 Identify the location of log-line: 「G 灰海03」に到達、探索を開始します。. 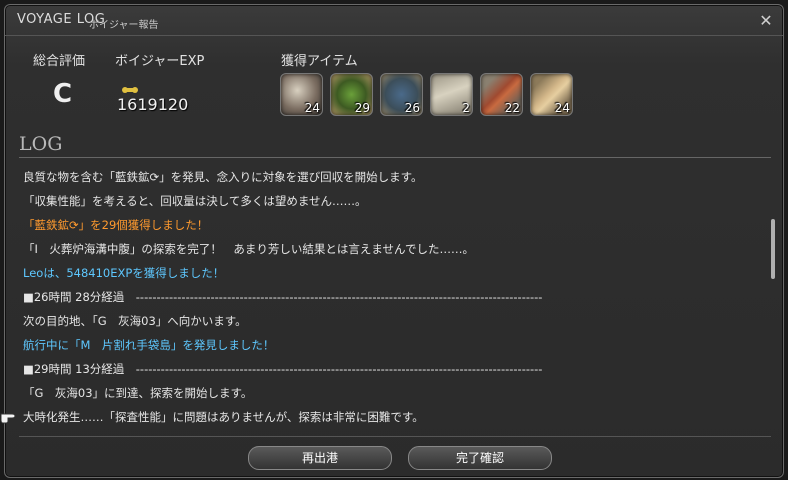
(138, 393).